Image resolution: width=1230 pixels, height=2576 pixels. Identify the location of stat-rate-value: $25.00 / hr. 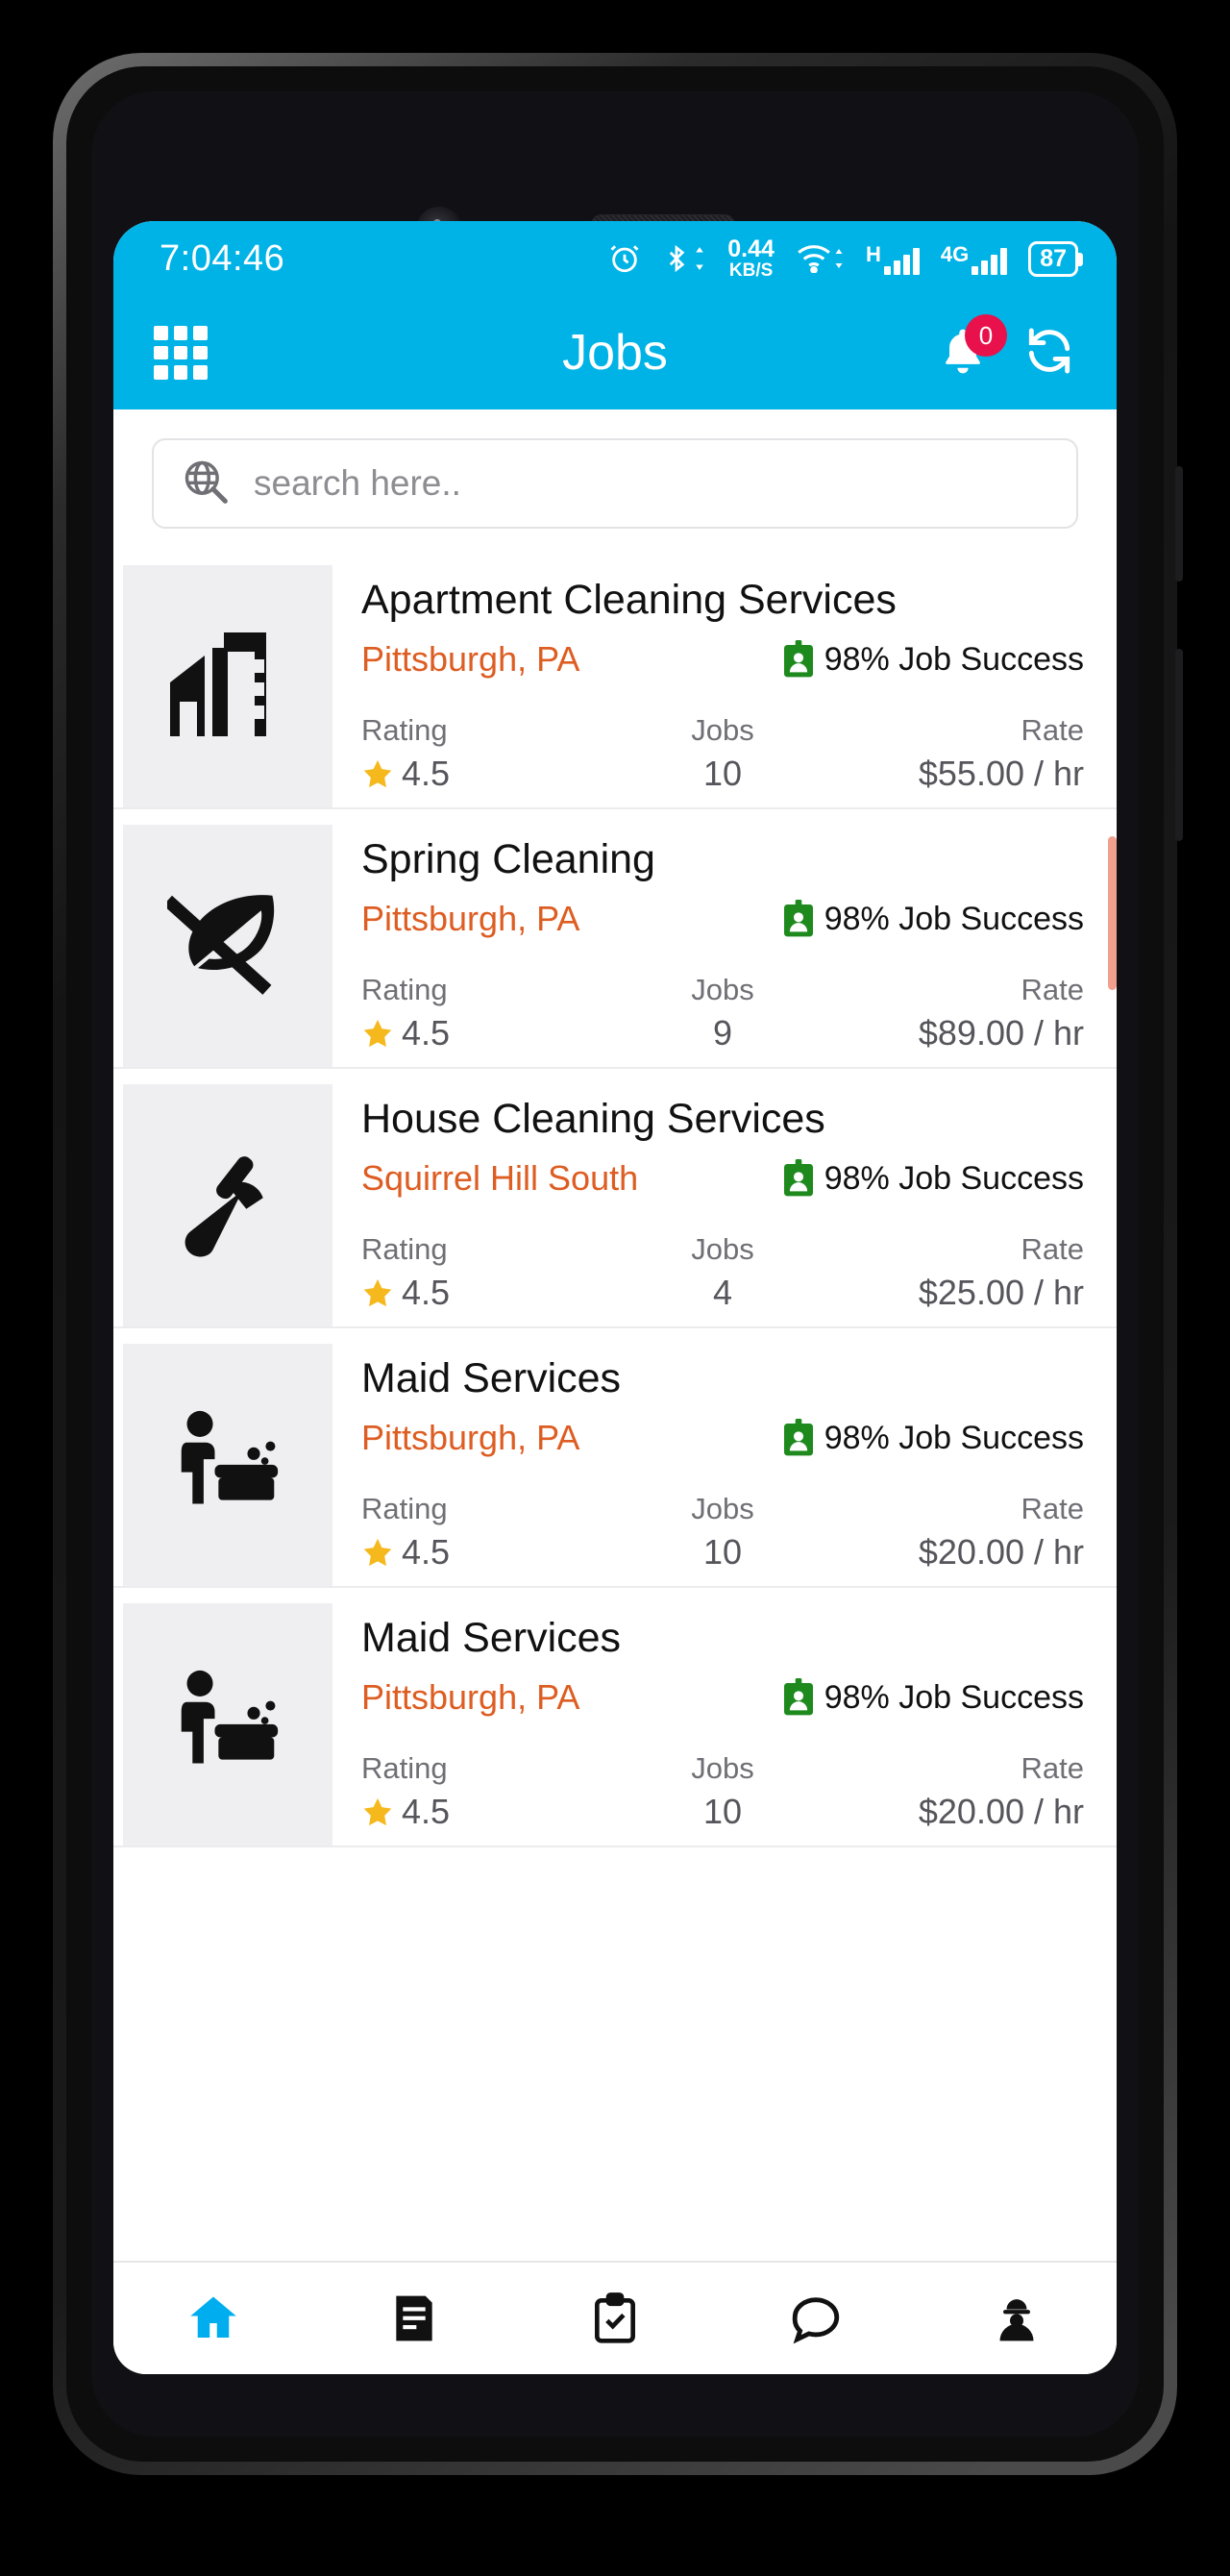
(1001, 1292).